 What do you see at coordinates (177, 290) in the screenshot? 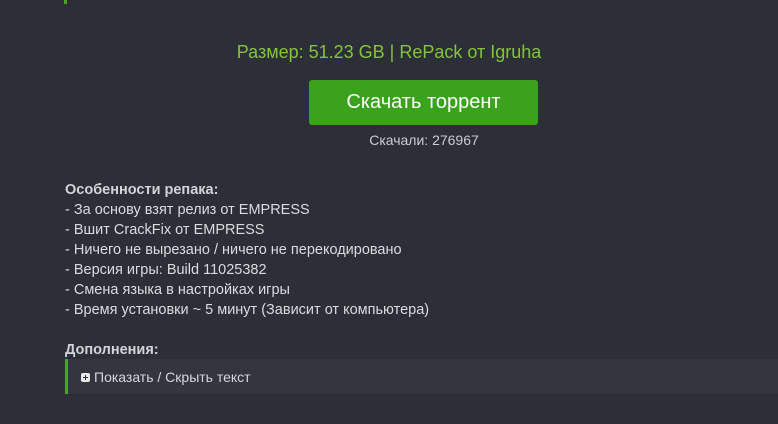
I see `feature-item: - Смена языка в настройках игры` at bounding box center [177, 290].